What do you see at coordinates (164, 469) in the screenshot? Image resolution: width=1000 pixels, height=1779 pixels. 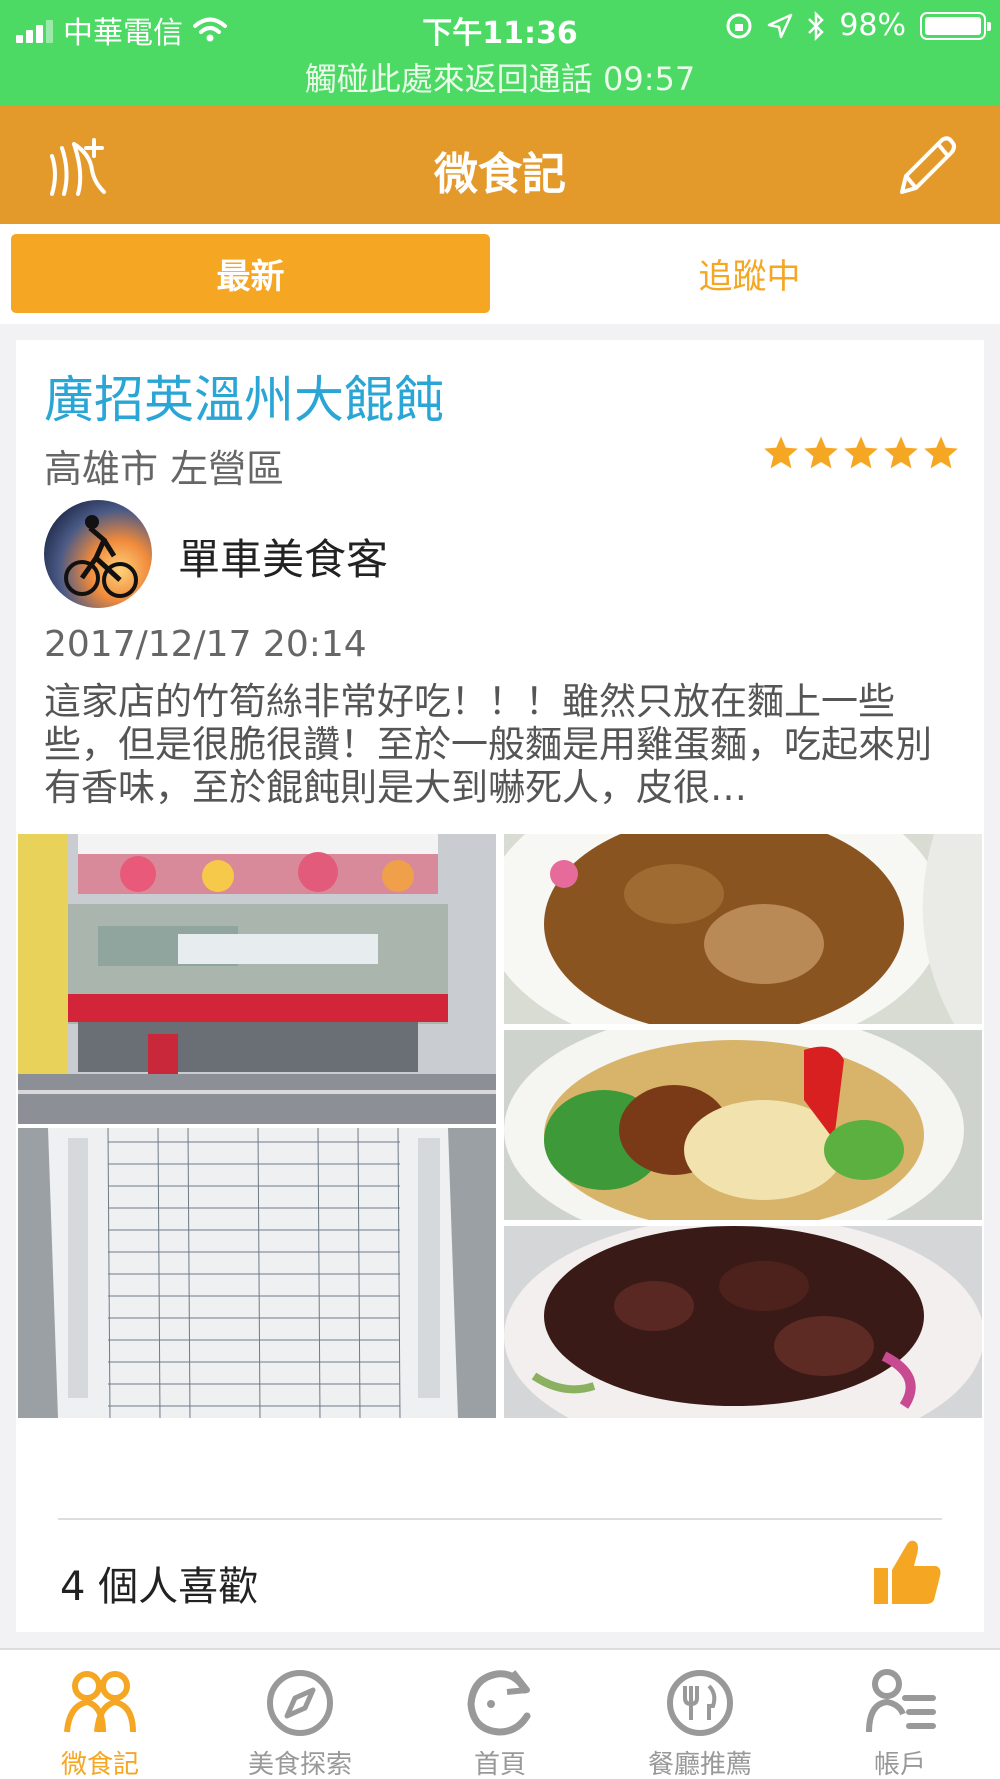 I see `shop-location: 高雄市 左營區` at bounding box center [164, 469].